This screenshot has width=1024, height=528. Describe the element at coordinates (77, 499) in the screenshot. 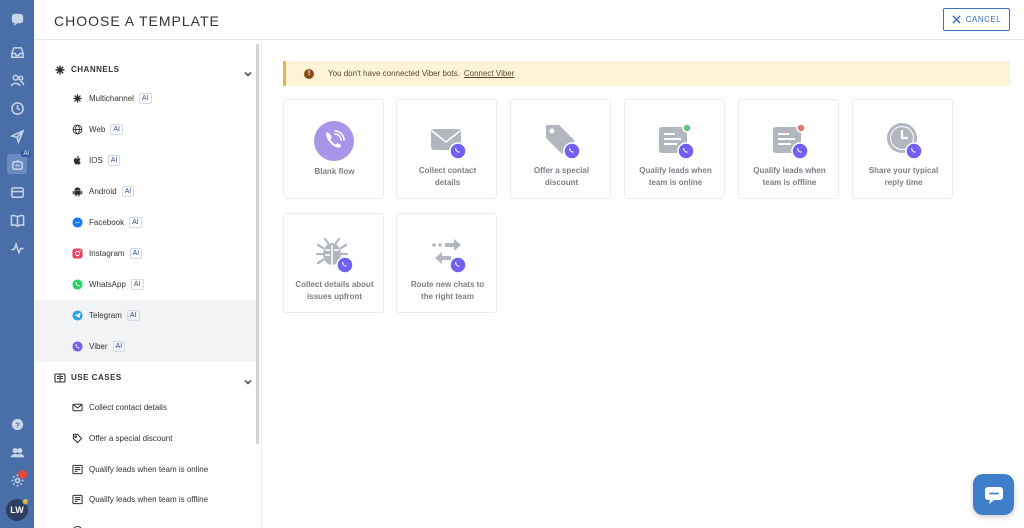

I see `form-icon` at that location.